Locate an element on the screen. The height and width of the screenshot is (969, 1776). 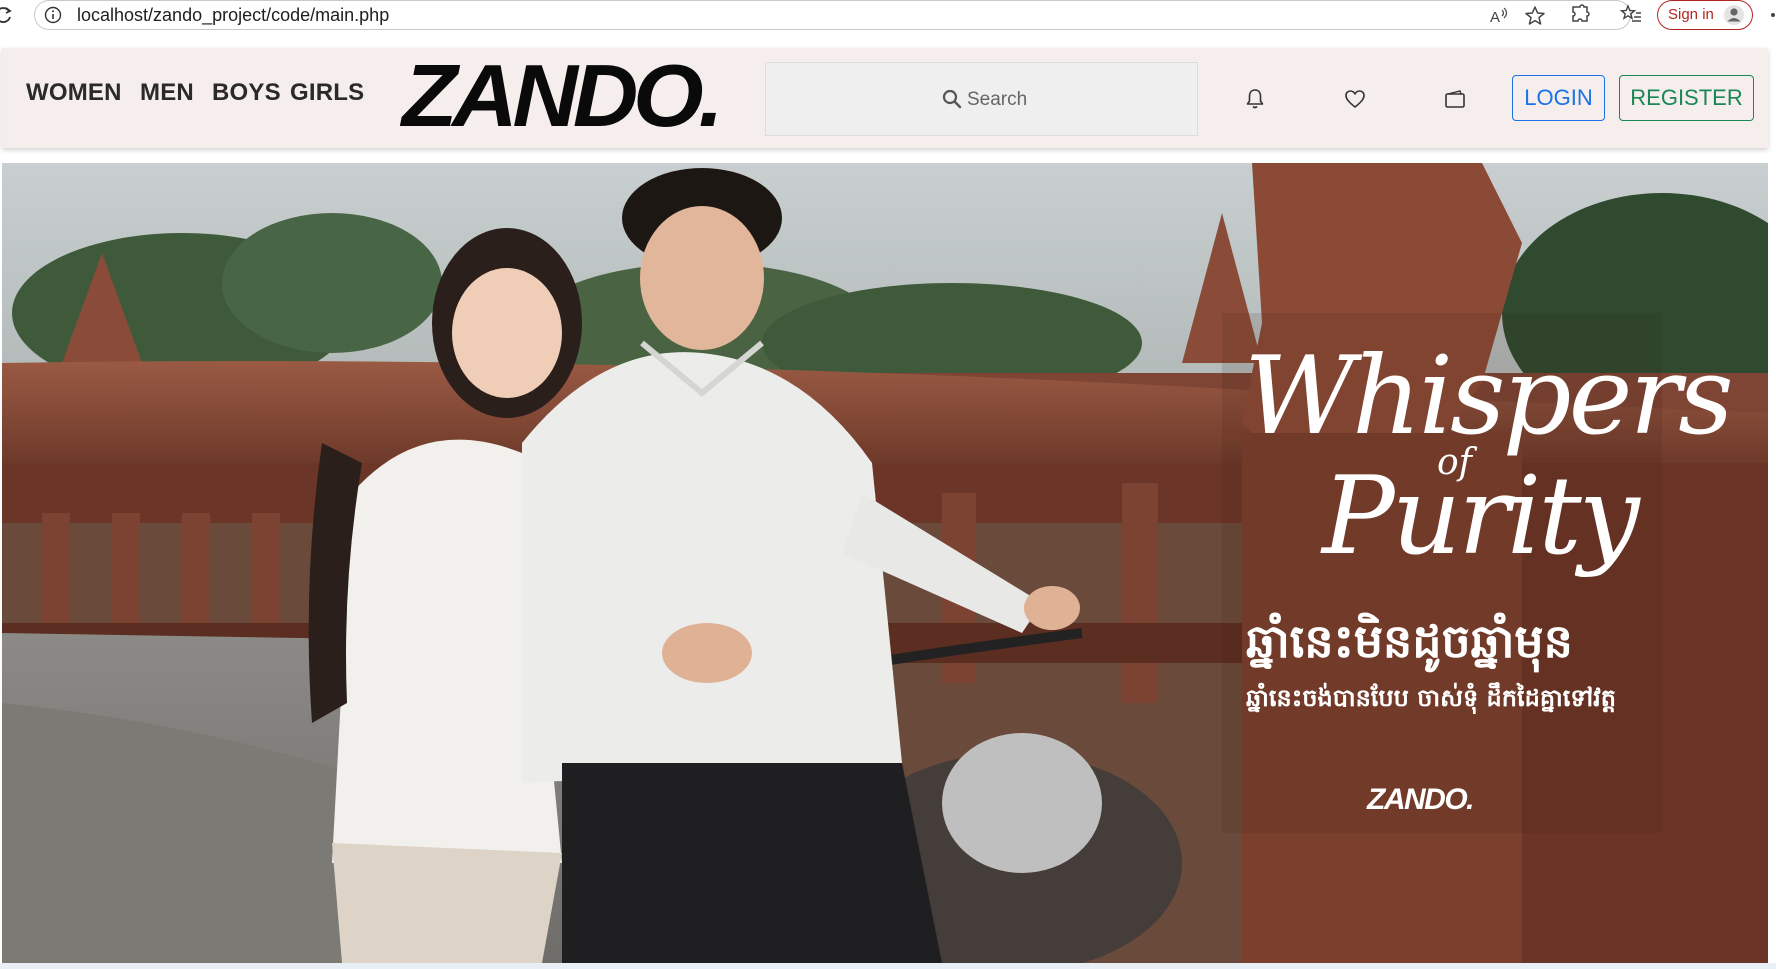
extensions-icon is located at coordinates (1580, 15).